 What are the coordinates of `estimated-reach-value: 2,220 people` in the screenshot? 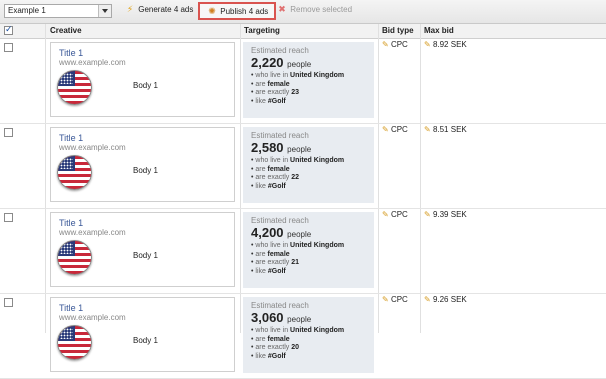 It's located at (281, 62).